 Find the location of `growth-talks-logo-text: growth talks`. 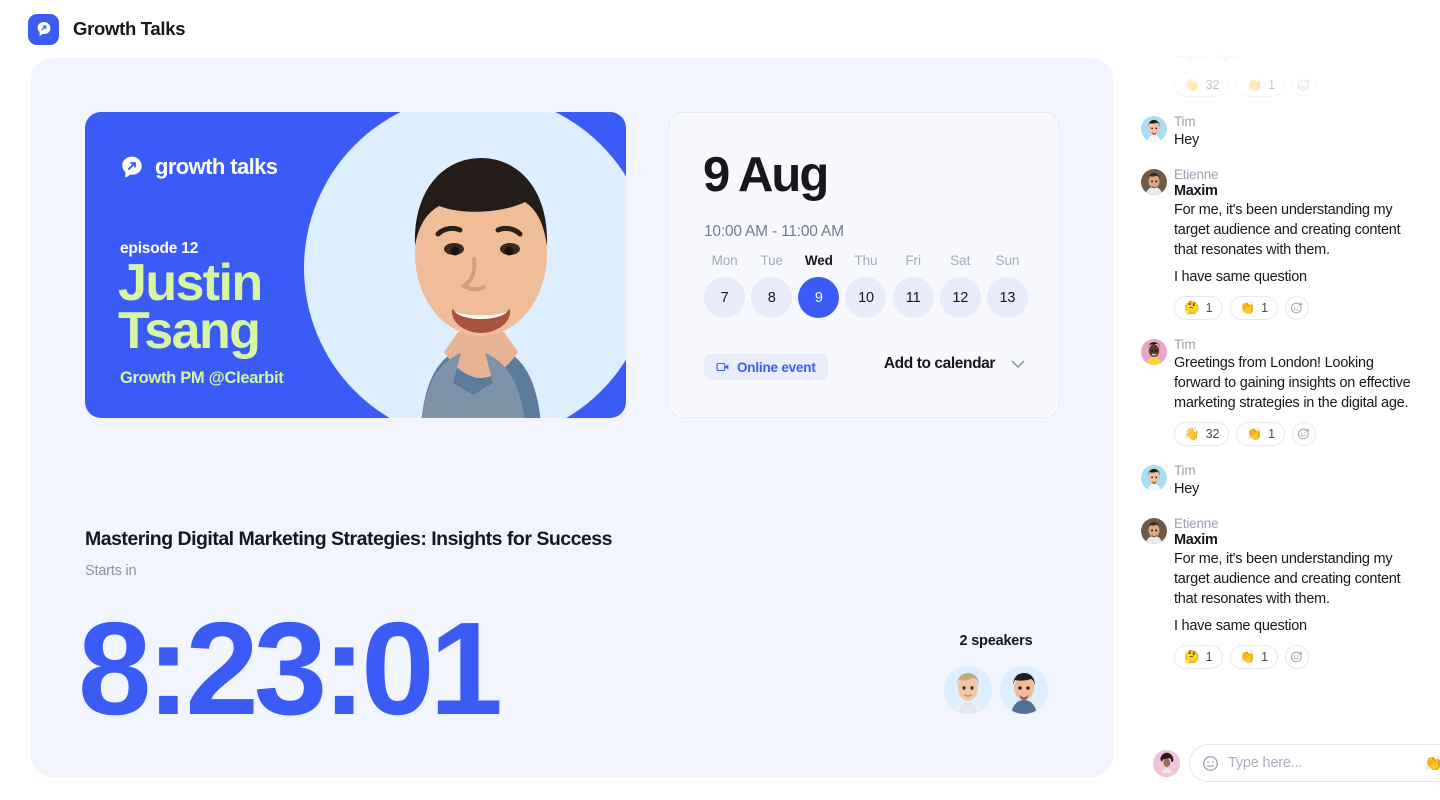

growth-talks-logo-text: growth talks is located at coordinates (216, 166).